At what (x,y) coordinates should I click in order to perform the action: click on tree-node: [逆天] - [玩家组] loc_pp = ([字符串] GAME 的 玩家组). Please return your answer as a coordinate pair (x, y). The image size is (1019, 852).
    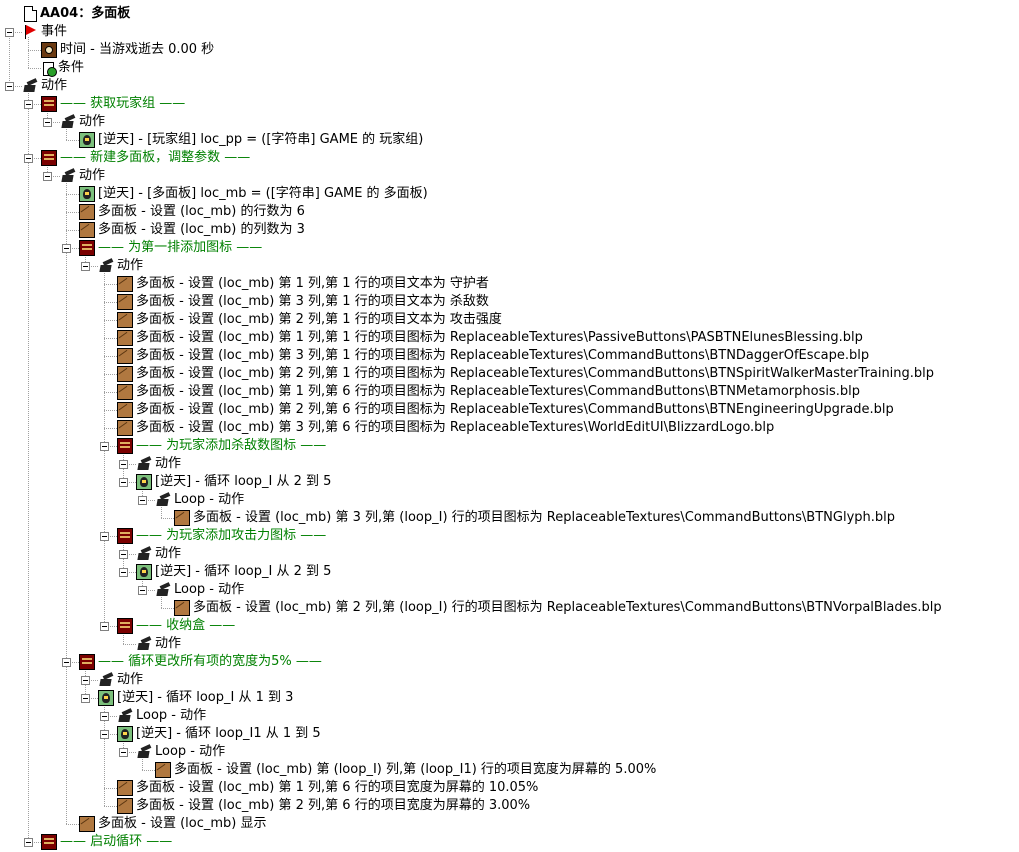
    Looking at the image, I should click on (251, 140).